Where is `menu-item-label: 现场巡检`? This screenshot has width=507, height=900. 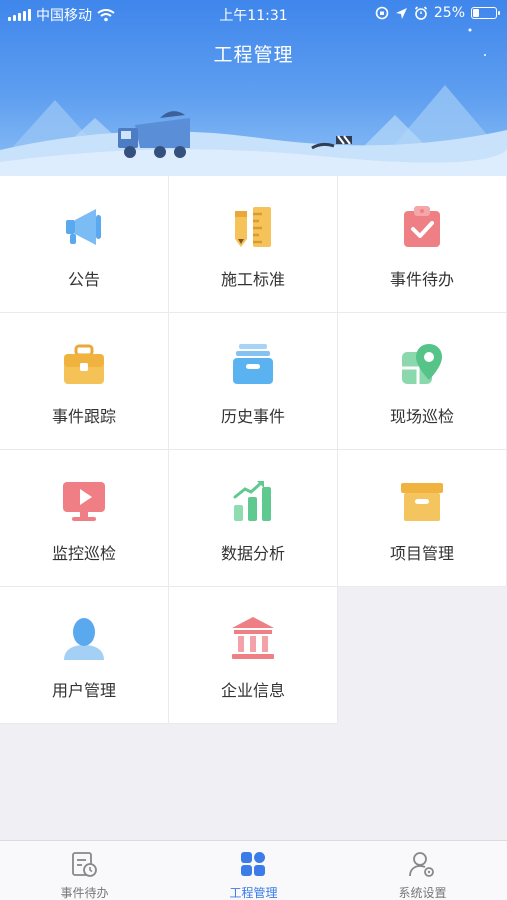
menu-item-label: 现场巡检 is located at coordinates (421, 416).